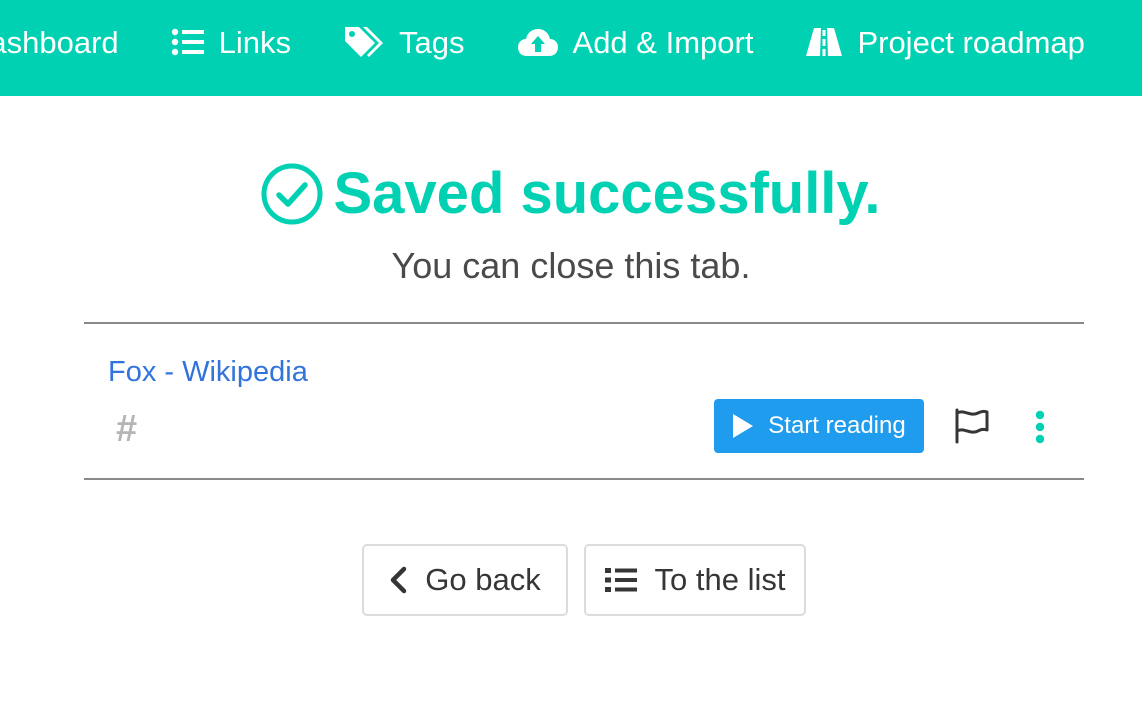 Image resolution: width=1142 pixels, height=710 pixels. I want to click on go-back-label: Go back, so click(483, 579).